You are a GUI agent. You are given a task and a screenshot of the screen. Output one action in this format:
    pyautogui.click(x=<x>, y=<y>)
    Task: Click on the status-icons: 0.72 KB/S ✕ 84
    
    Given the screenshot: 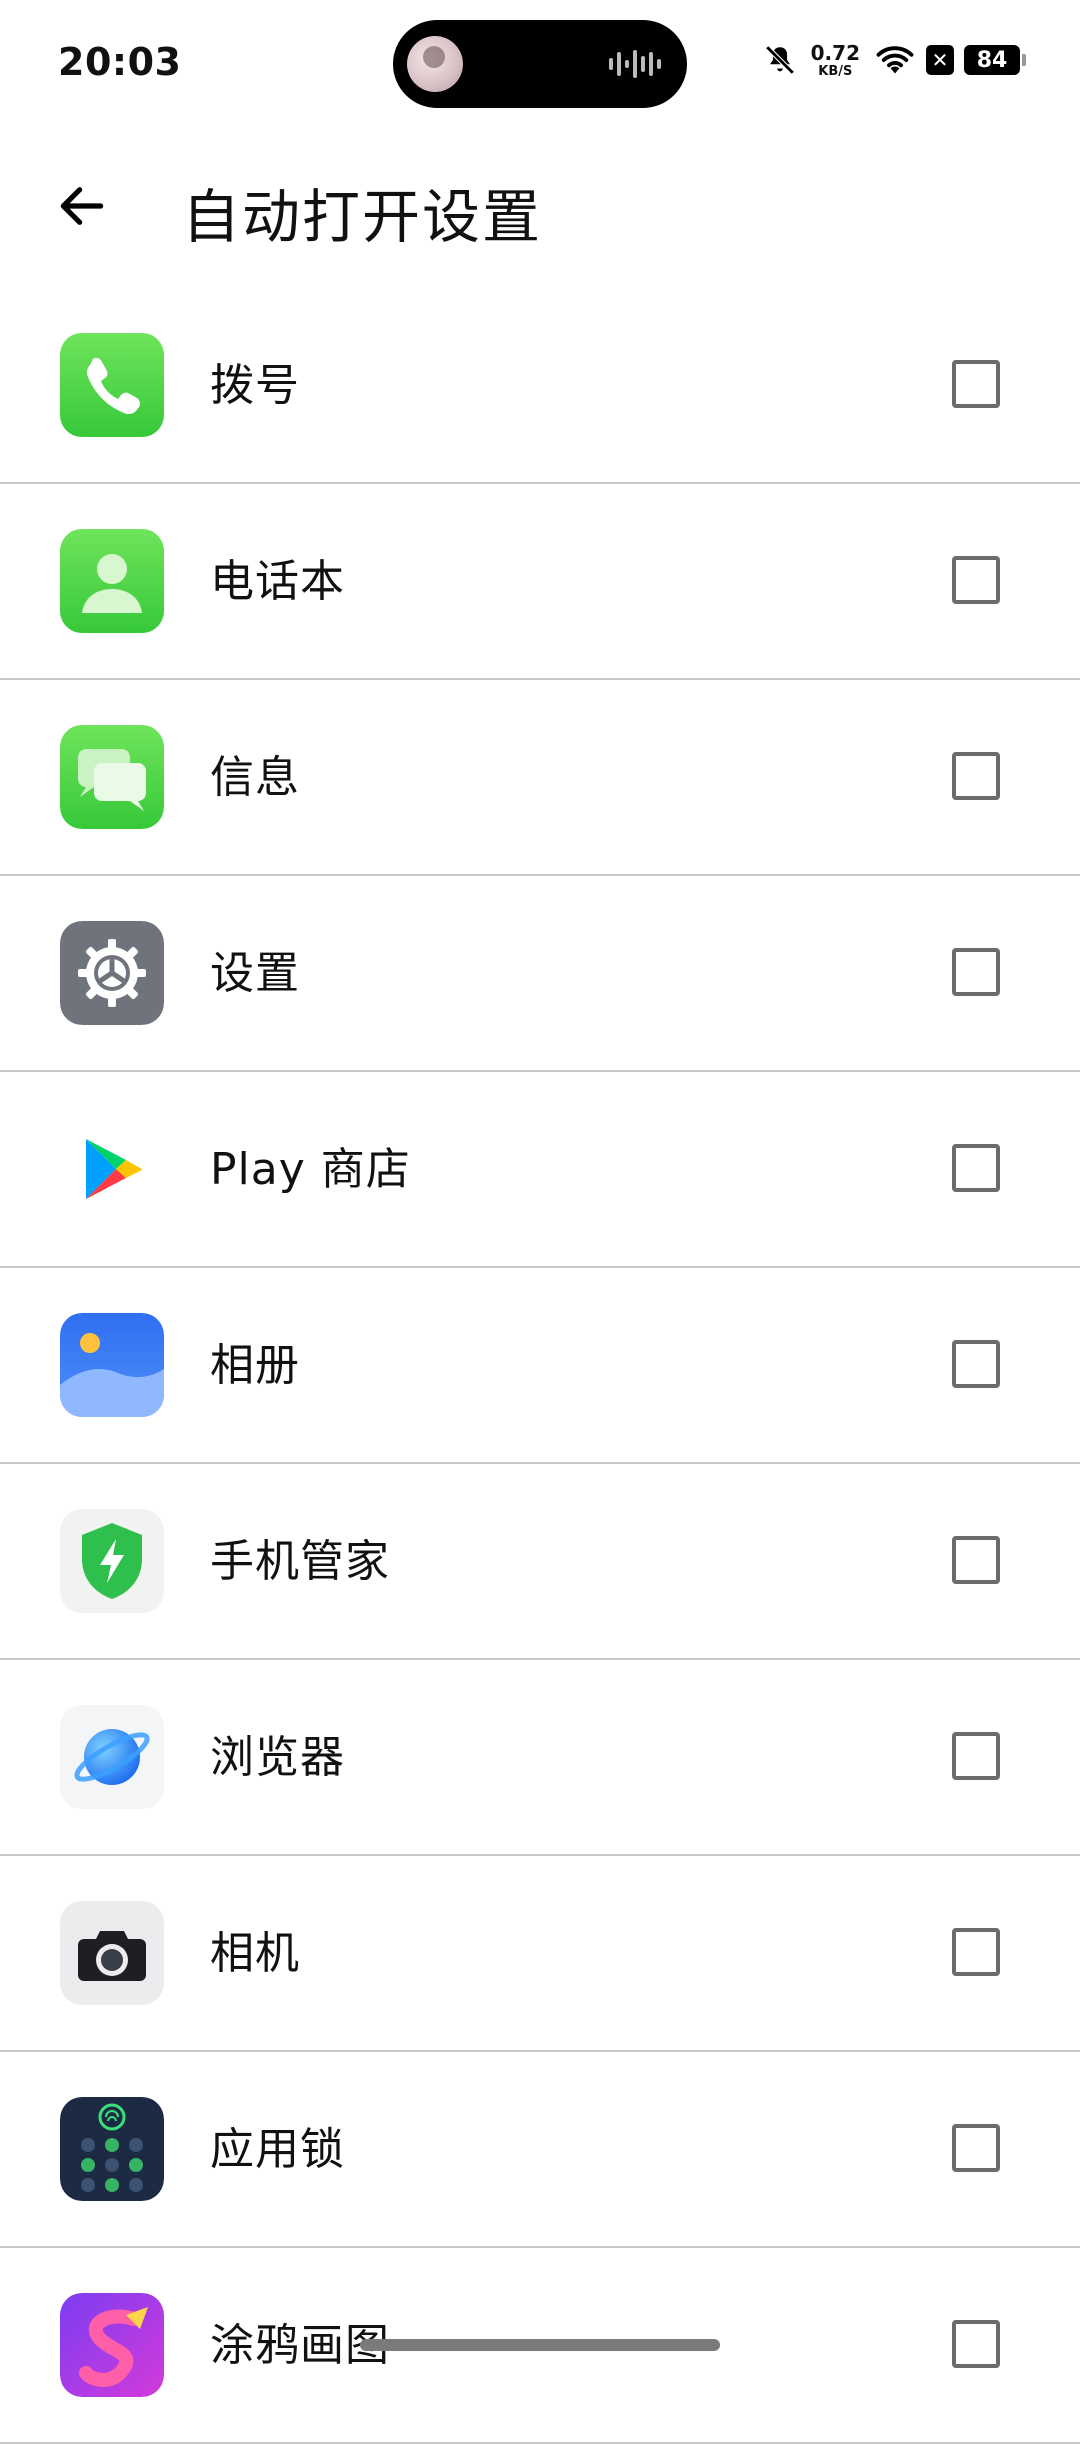 What is the action you would take?
    pyautogui.click(x=894, y=60)
    